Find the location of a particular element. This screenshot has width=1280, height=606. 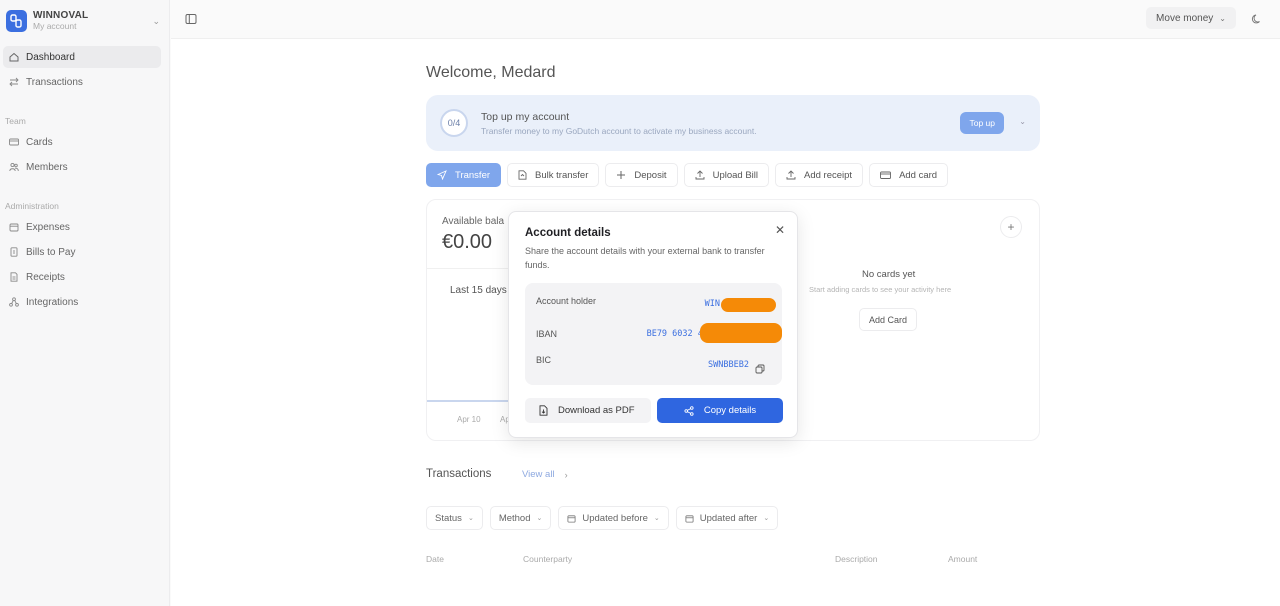

integrations-icon is located at coordinates (14, 302).